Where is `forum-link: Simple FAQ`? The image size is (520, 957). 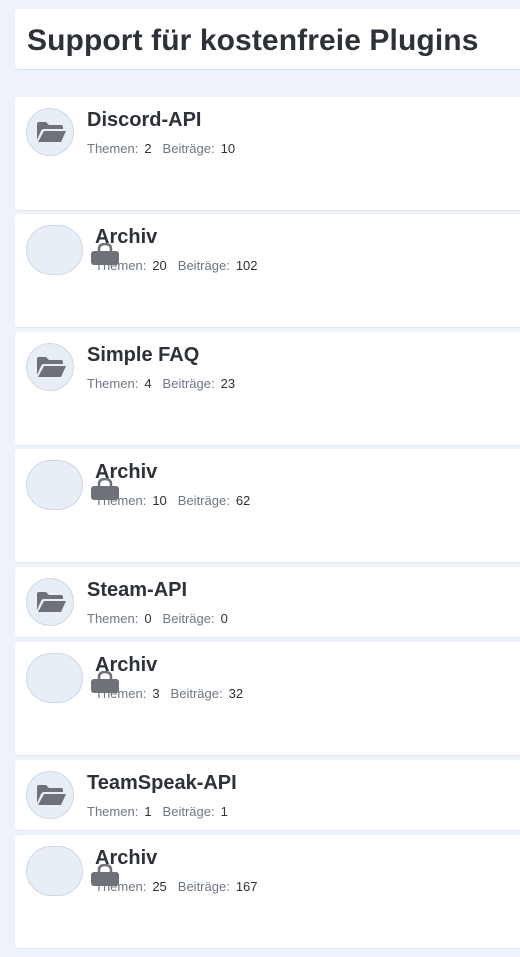
forum-link: Simple FAQ is located at coordinates (143, 355).